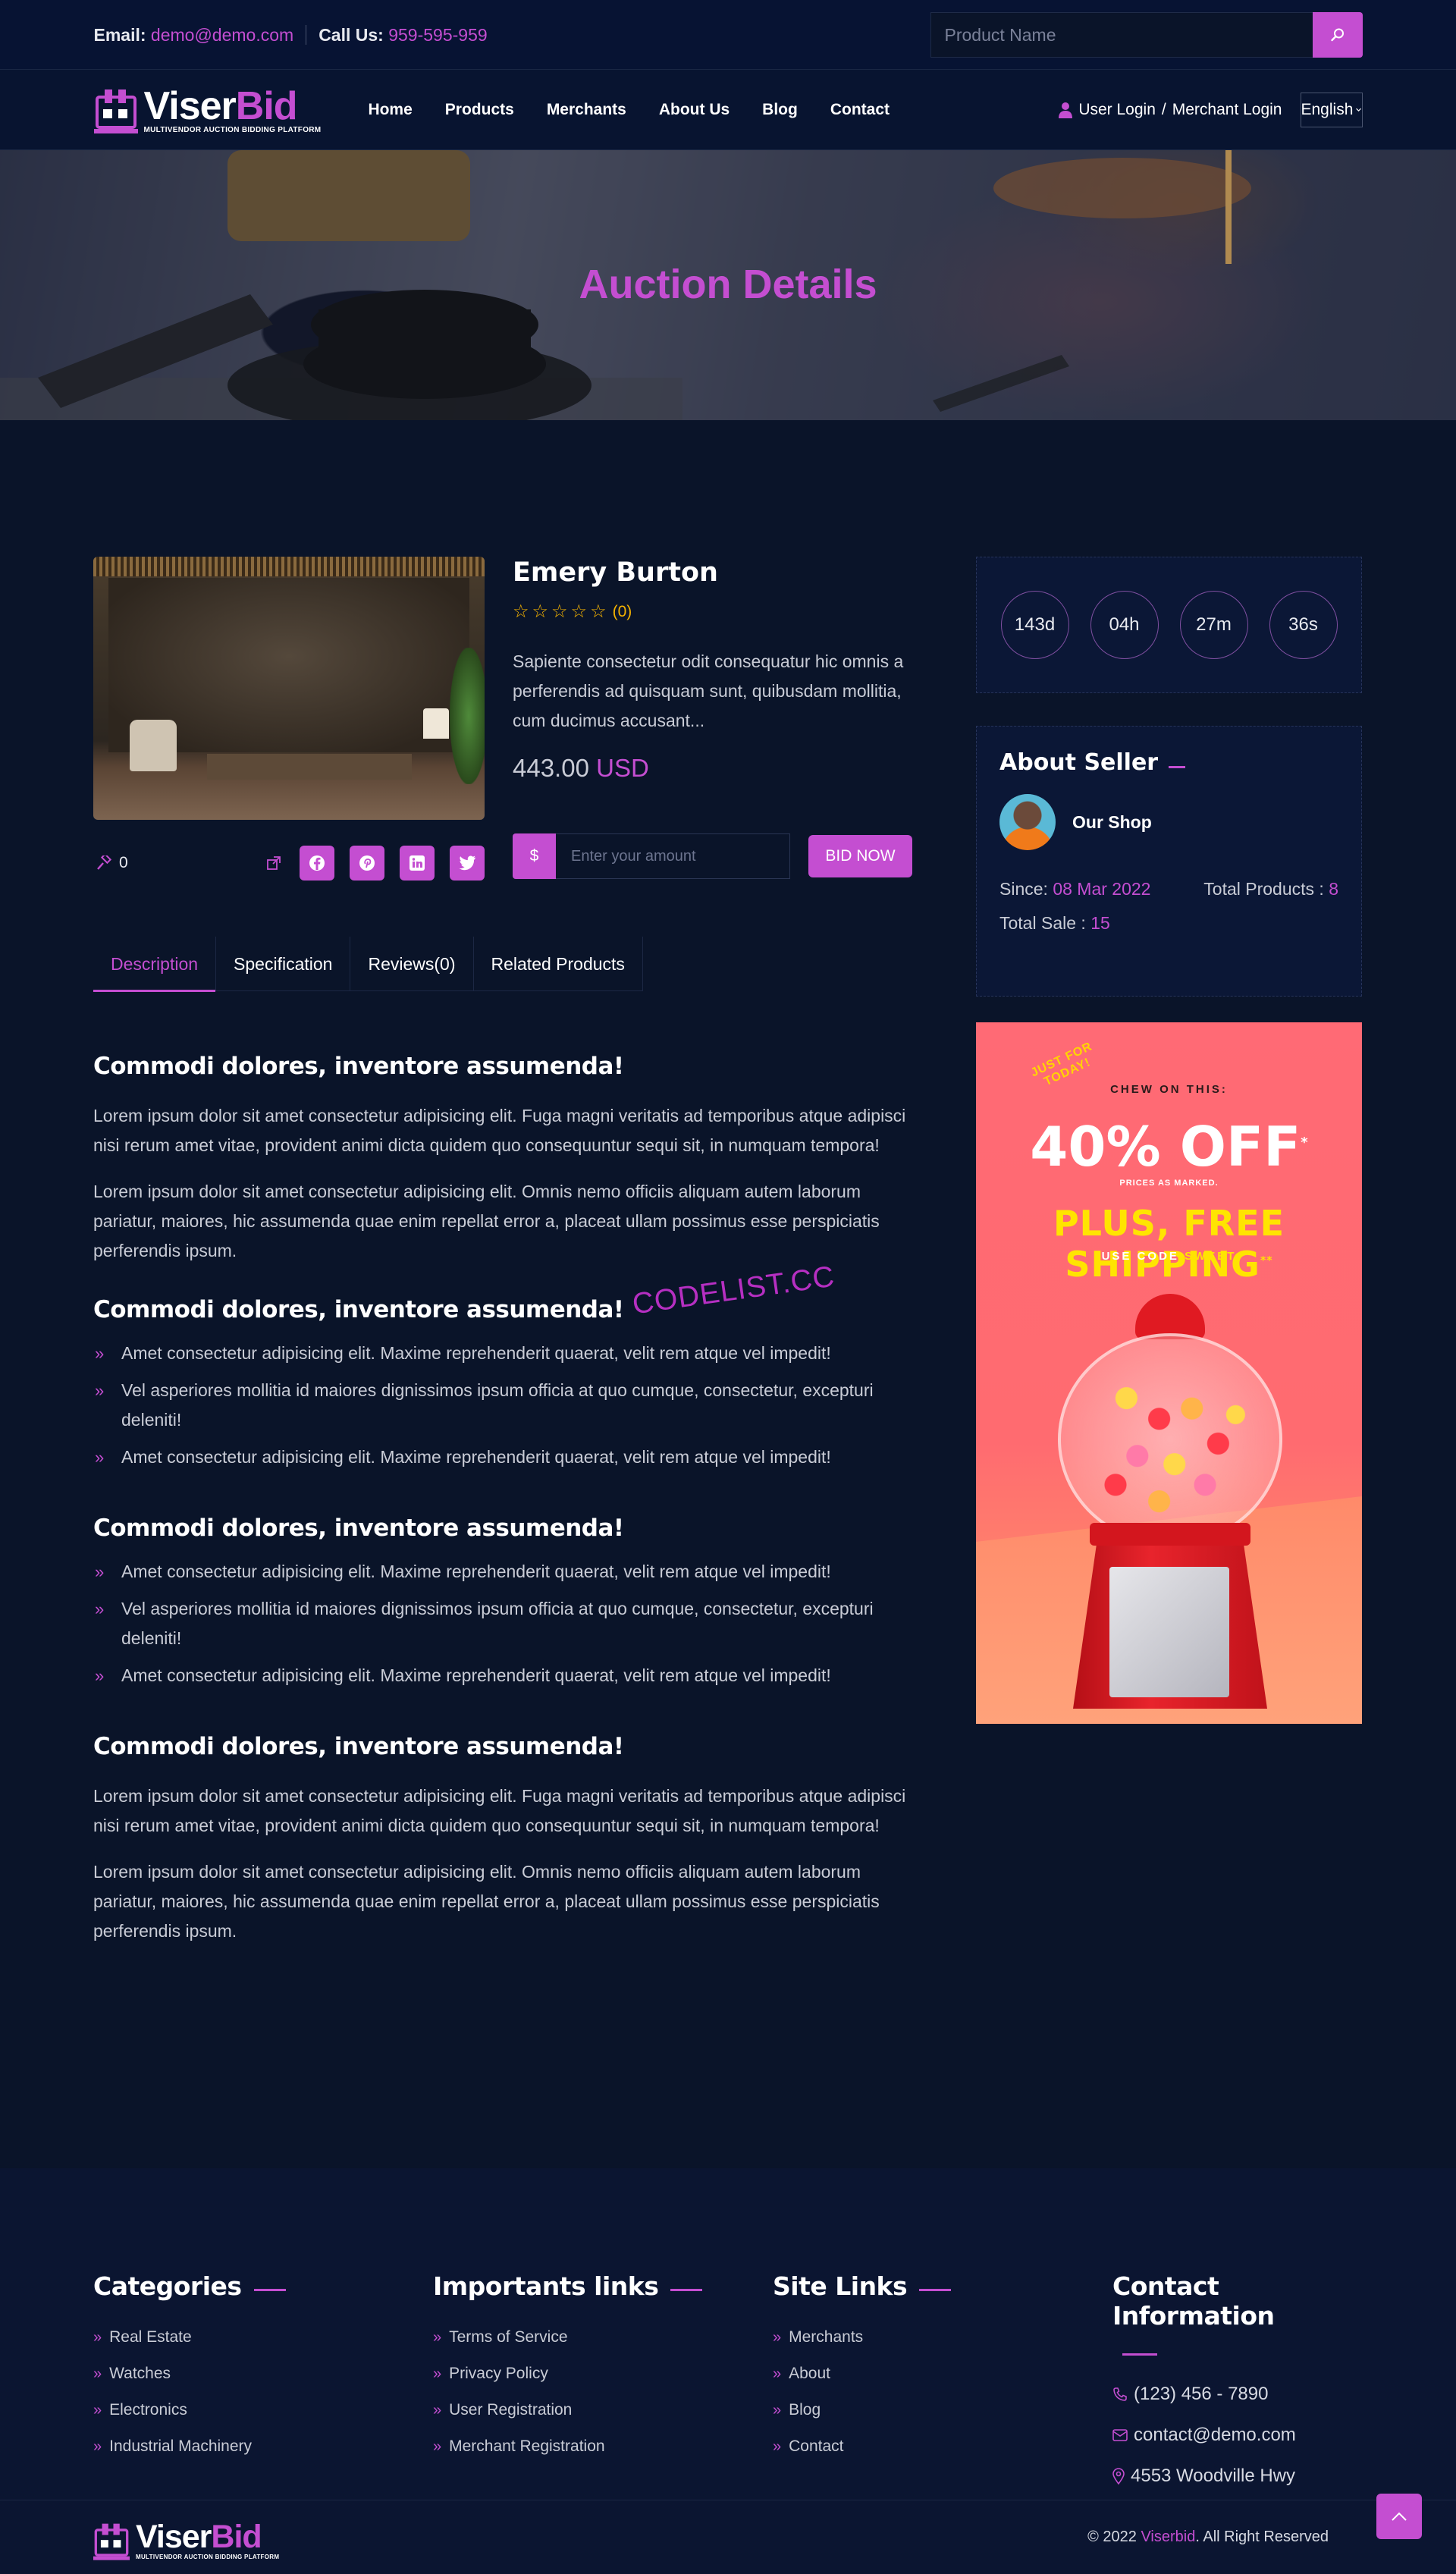  I want to click on promo-code: USE CODE SWEET, so click(1169, 1256).